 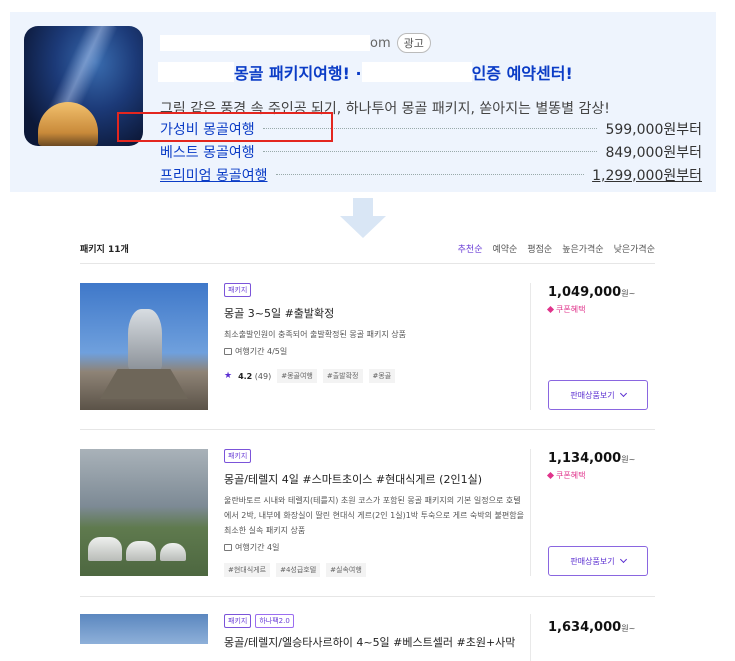 What do you see at coordinates (245, 376) in the screenshot?
I see `rating-value: 4.2` at bounding box center [245, 376].